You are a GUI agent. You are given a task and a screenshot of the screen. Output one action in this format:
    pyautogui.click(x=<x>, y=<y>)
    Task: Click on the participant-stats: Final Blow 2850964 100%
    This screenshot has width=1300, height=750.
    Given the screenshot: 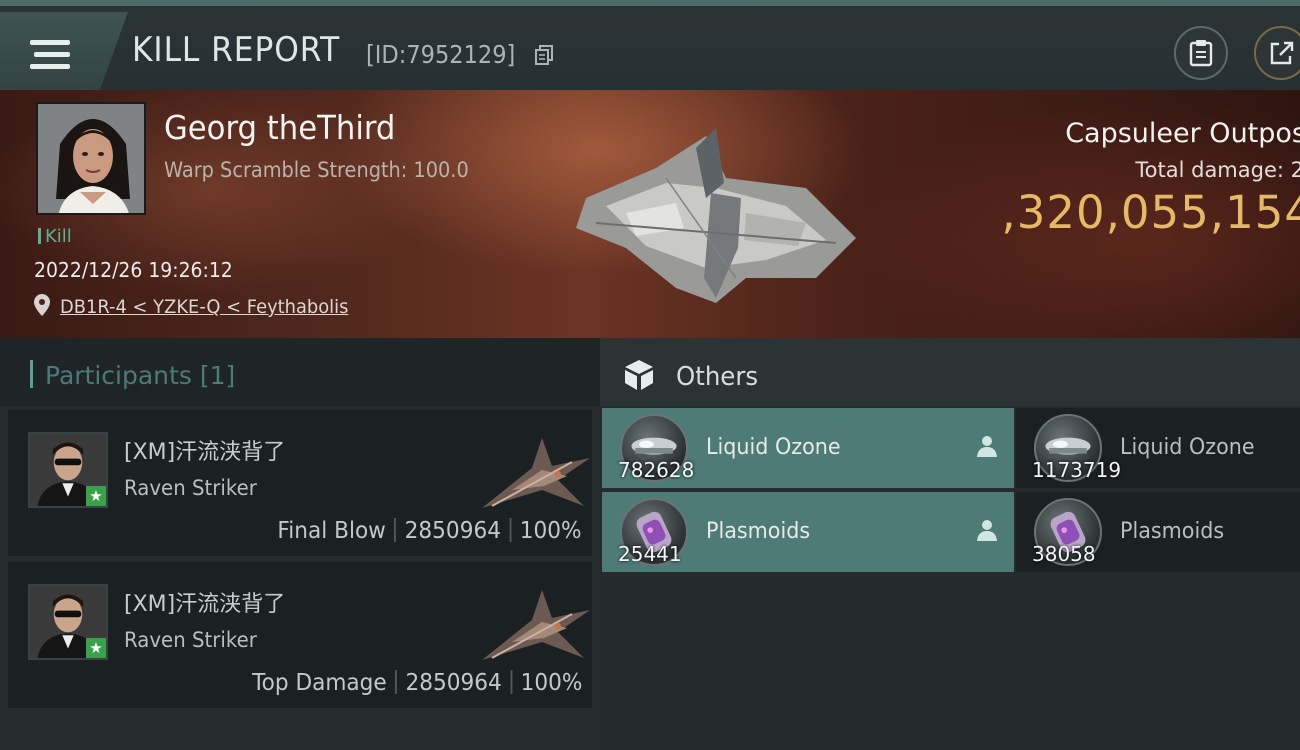 What is the action you would take?
    pyautogui.click(x=430, y=531)
    